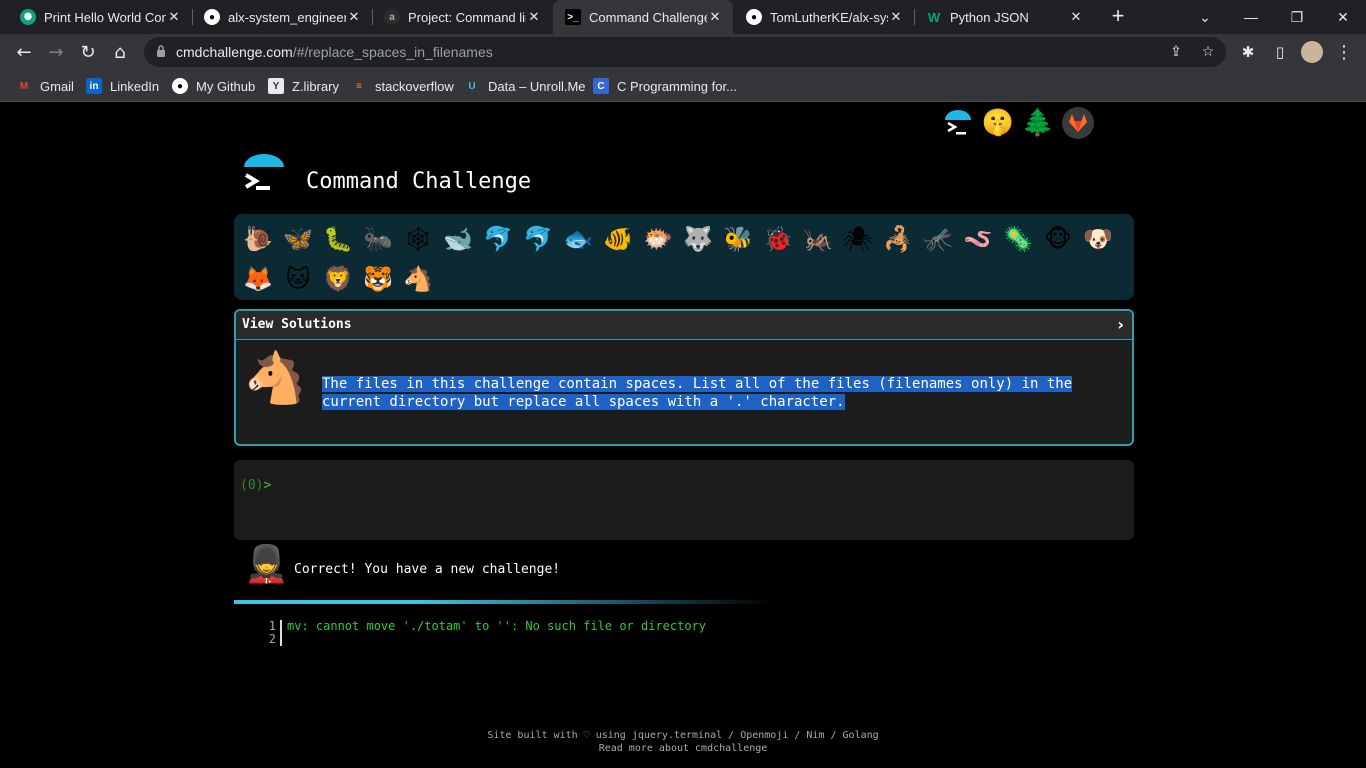 The image size is (1366, 768). What do you see at coordinates (458, 239) in the screenshot?
I see `challenge-emoji-icon: 🐋` at bounding box center [458, 239].